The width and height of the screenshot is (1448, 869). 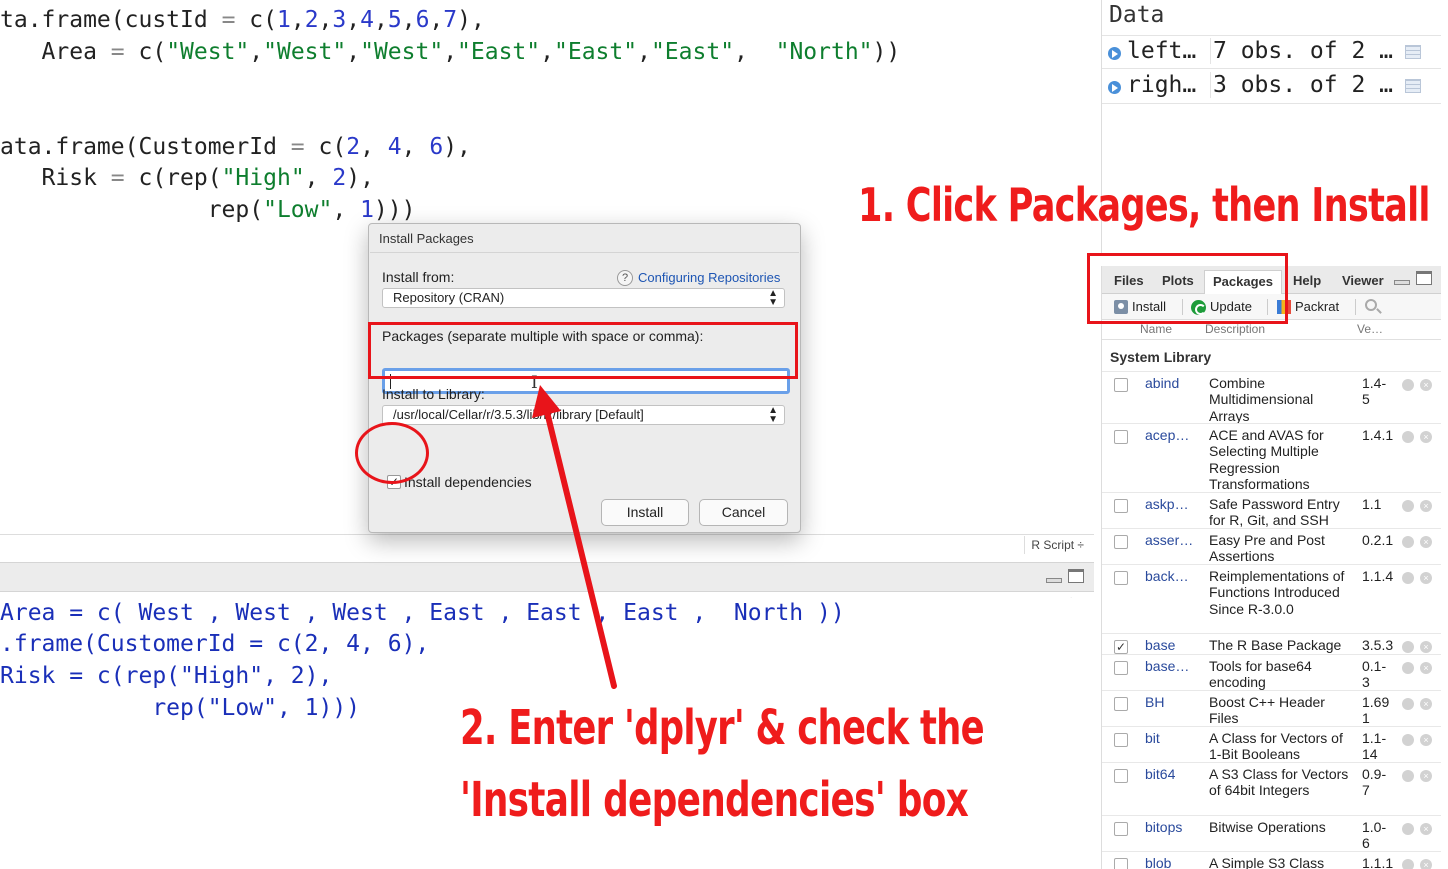 What do you see at coordinates (1144, 205) in the screenshot?
I see `step1-annotation: 1. Click Packages, then Install` at bounding box center [1144, 205].